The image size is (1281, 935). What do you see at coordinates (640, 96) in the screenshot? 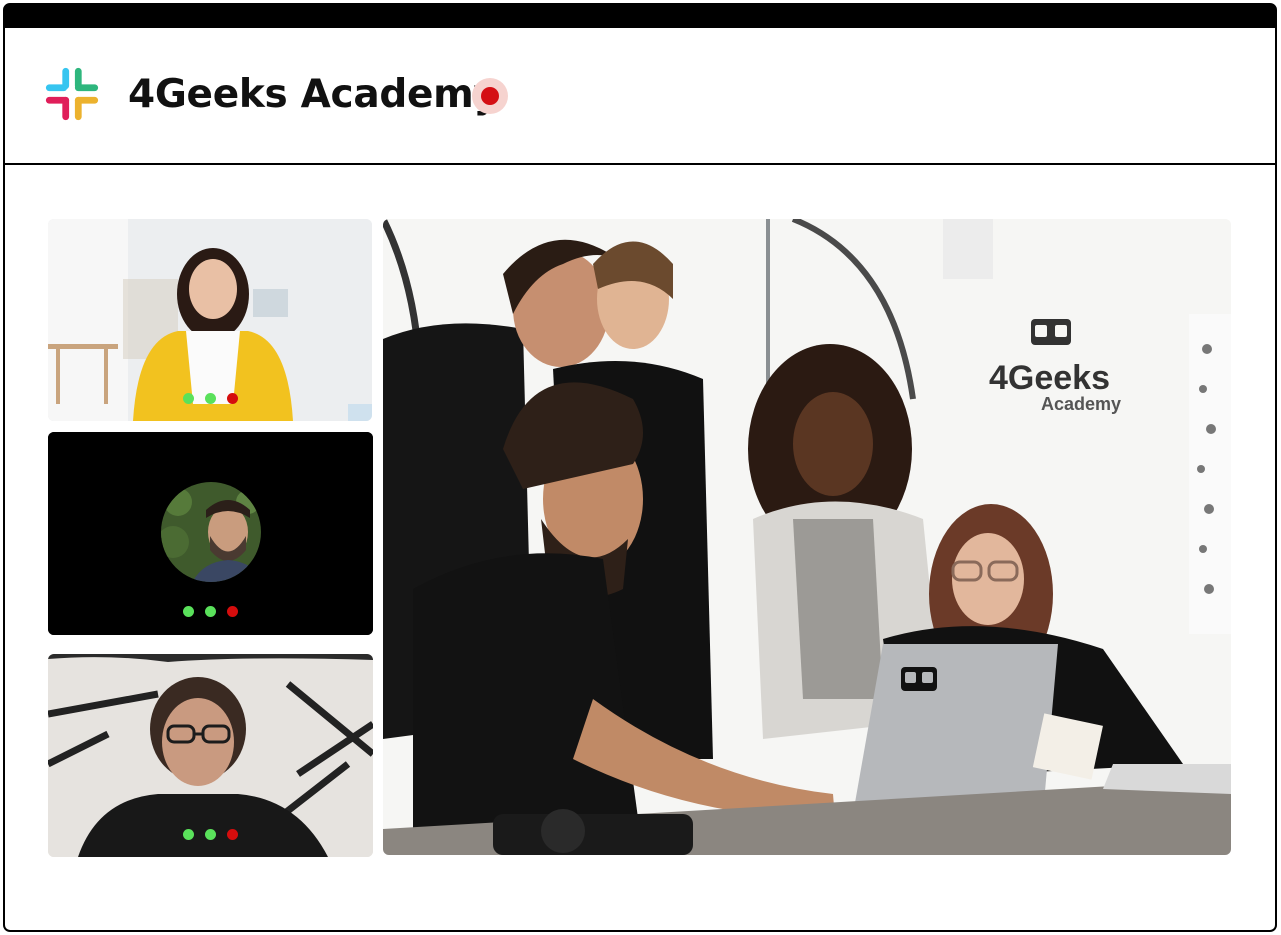
I see `call-header: 4Geeks Academy` at bounding box center [640, 96].